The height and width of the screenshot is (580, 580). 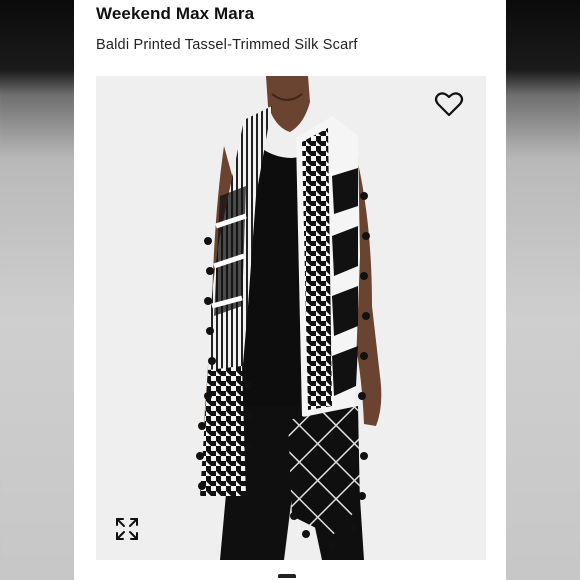 What do you see at coordinates (543, 290) in the screenshot?
I see `blurred-background-right` at bounding box center [543, 290].